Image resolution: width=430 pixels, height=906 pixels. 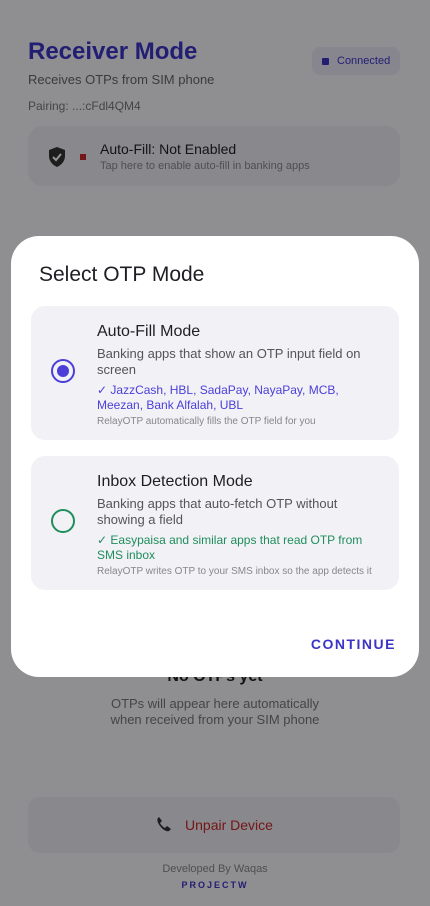 I want to click on option-name: Auto-Fill Mode, so click(x=149, y=331).